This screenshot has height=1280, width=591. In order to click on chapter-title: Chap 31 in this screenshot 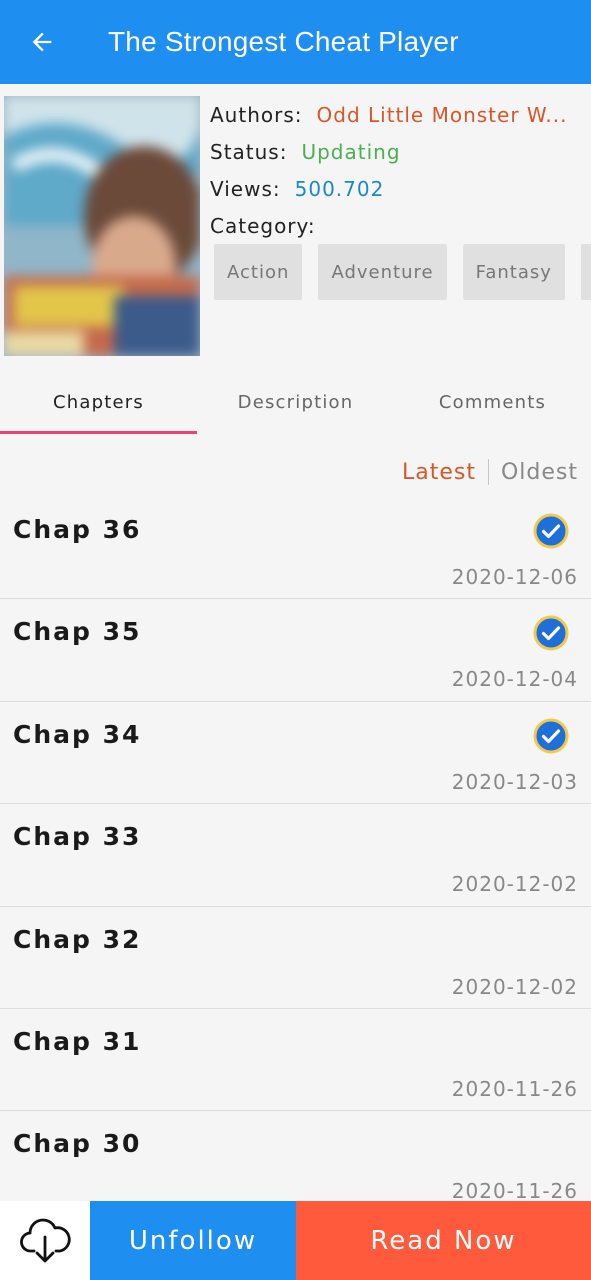, I will do `click(77, 1041)`.